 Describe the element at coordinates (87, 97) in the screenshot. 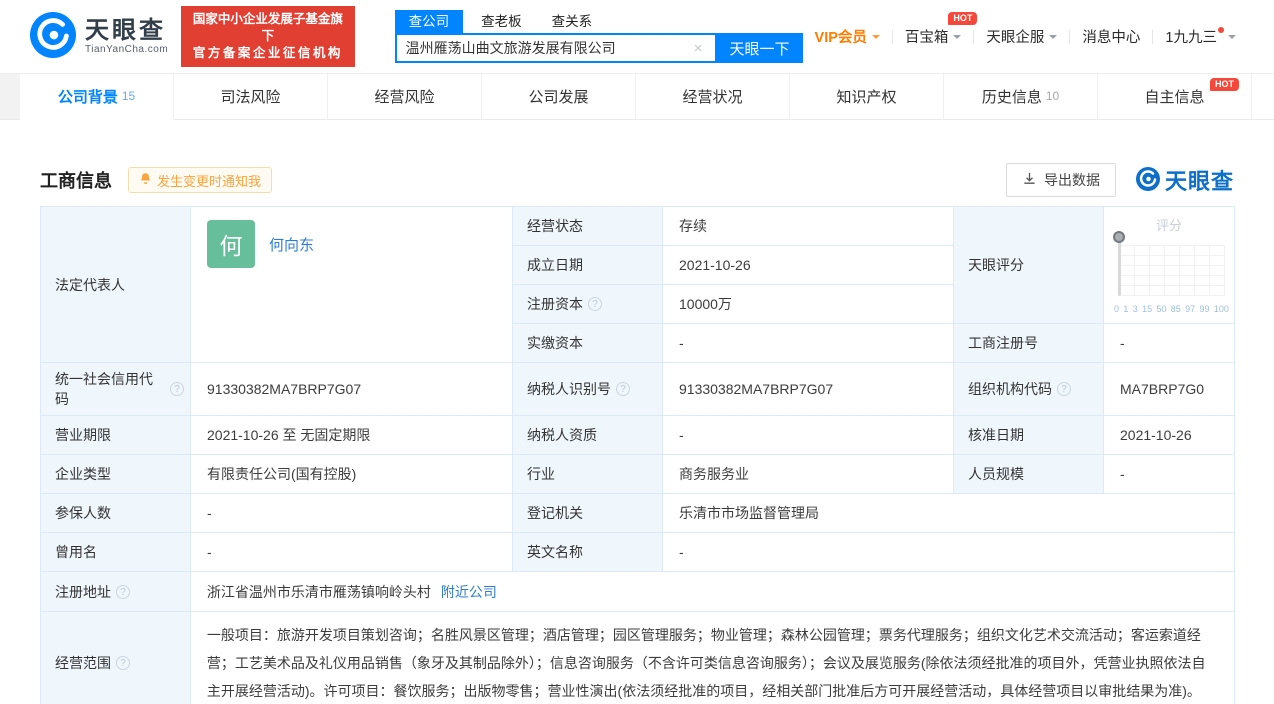

I see `tab-label: 公司背景` at that location.